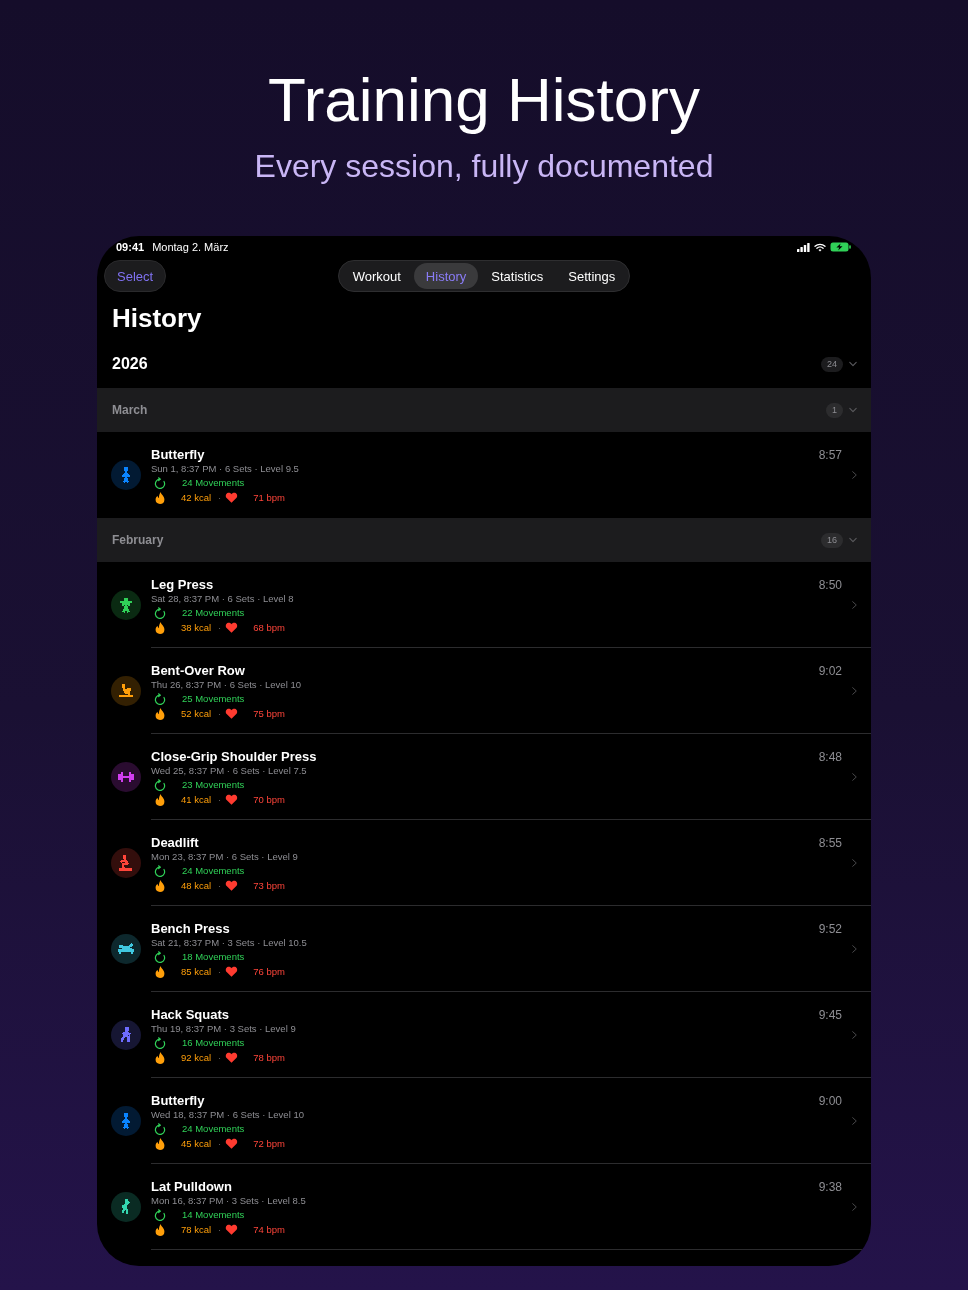  What do you see at coordinates (269, 1230) in the screenshot?
I see `heart-rate-value: 74 bpm` at bounding box center [269, 1230].